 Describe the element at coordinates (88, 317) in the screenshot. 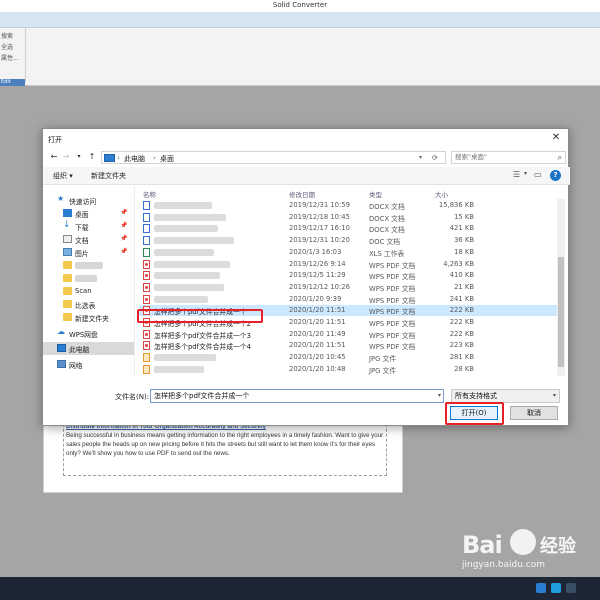

I see `nav-folder-new: 新建文件夹` at that location.